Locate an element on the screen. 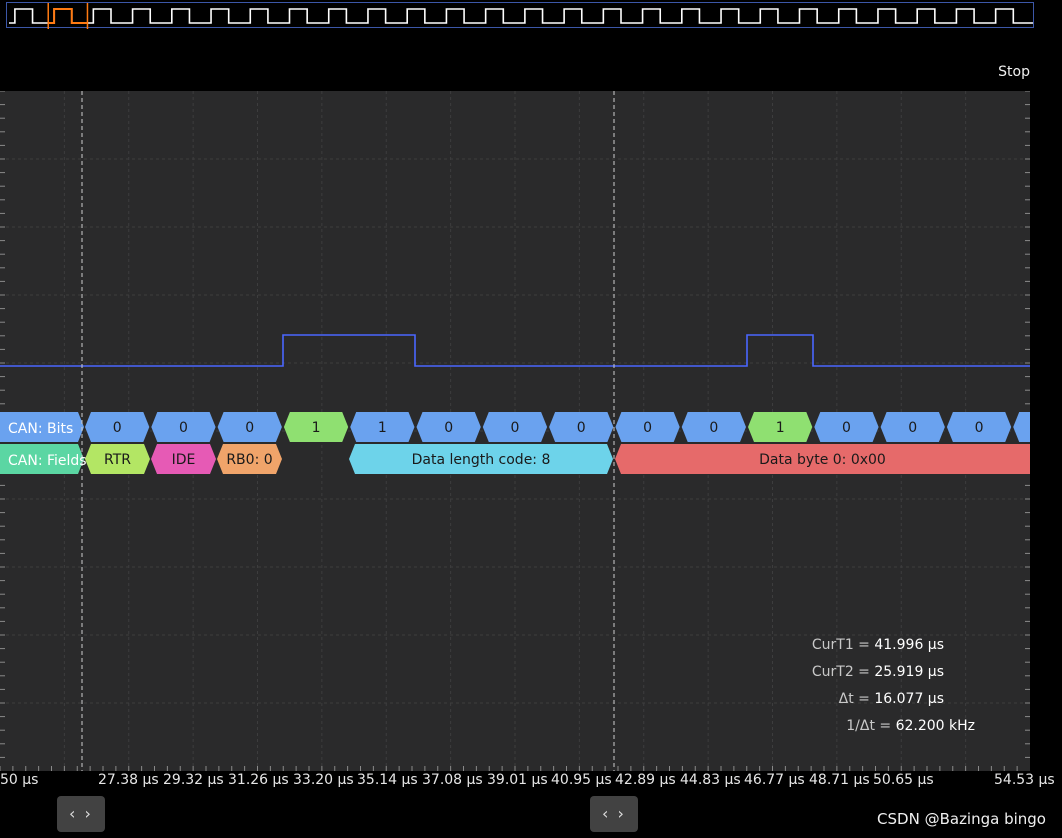 The width and height of the screenshot is (1062, 838). time-tick: 44.83 µs is located at coordinates (710, 780).